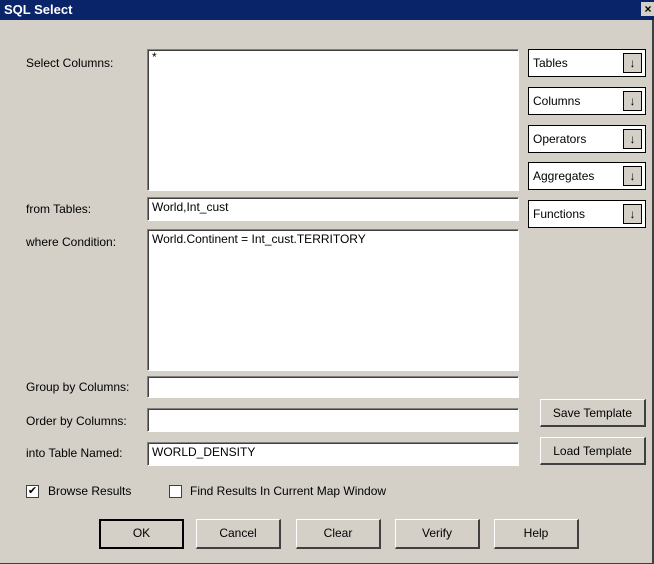  What do you see at coordinates (70, 63) in the screenshot?
I see `select-columns-label: Select Columns:` at bounding box center [70, 63].